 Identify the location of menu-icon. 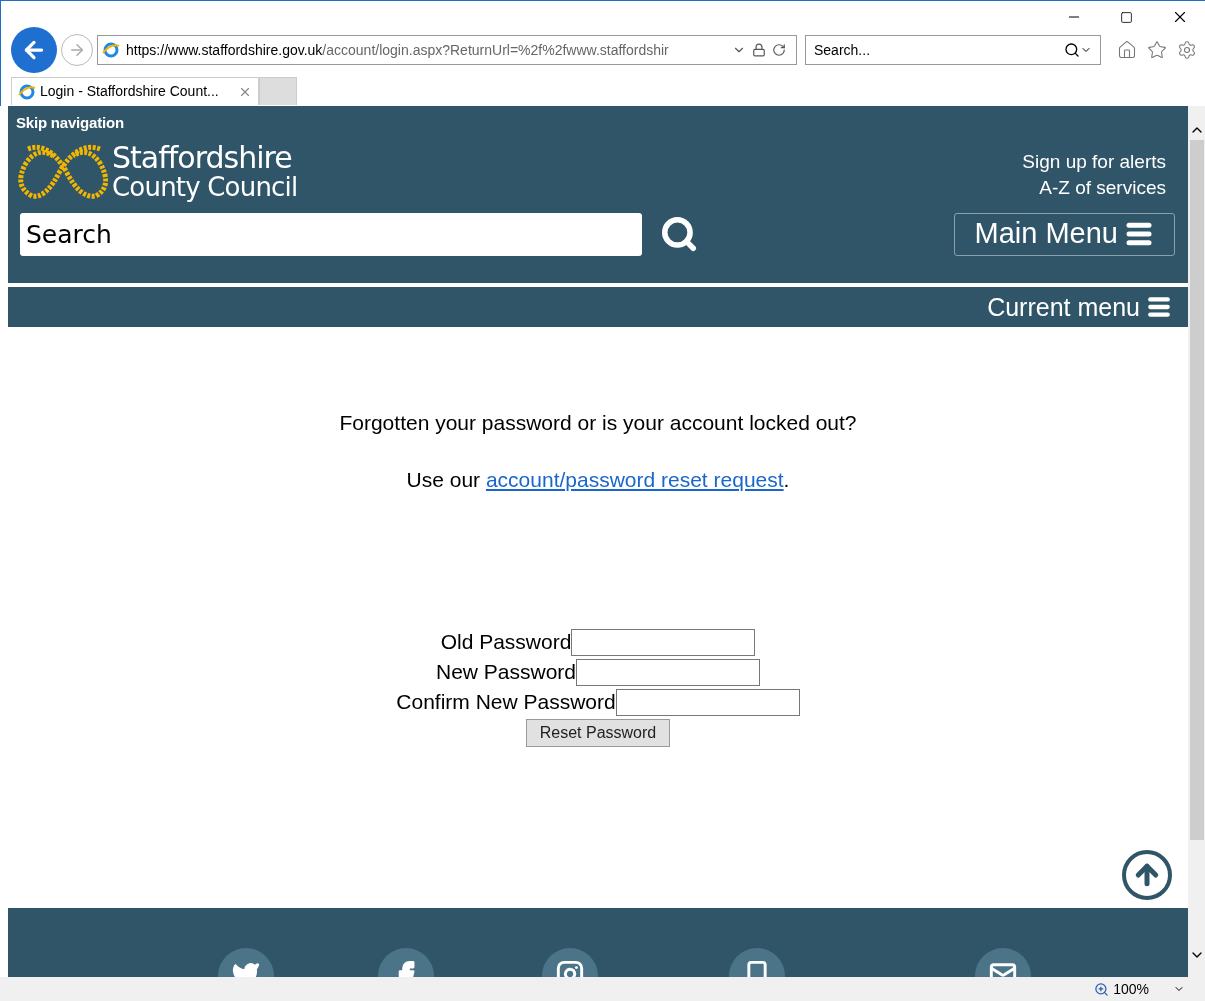
(1159, 307).